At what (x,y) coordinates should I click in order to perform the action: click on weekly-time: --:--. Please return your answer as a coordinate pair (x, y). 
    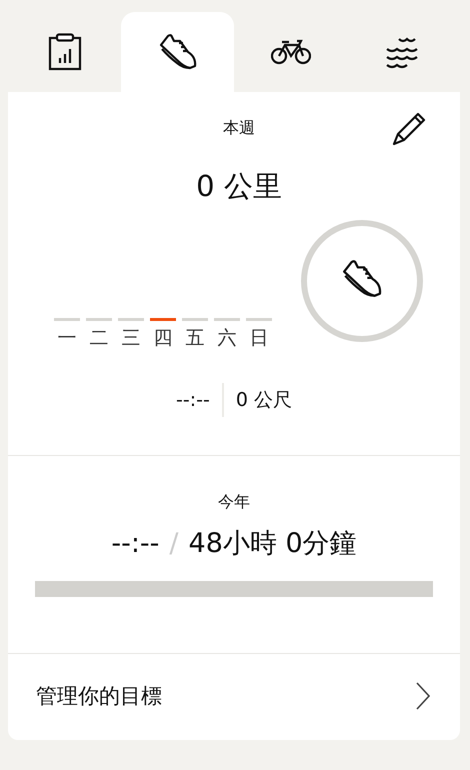
    Looking at the image, I should click on (193, 400).